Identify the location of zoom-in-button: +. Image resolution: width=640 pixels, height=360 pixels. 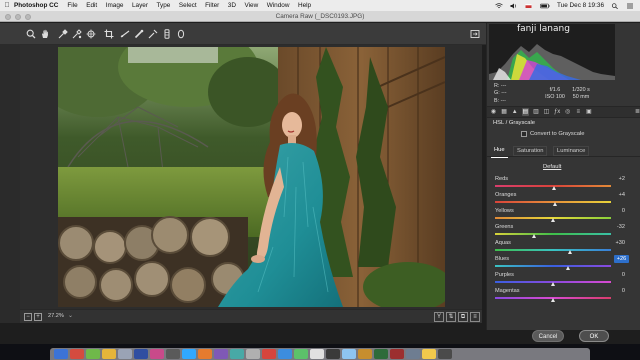
(38, 317).